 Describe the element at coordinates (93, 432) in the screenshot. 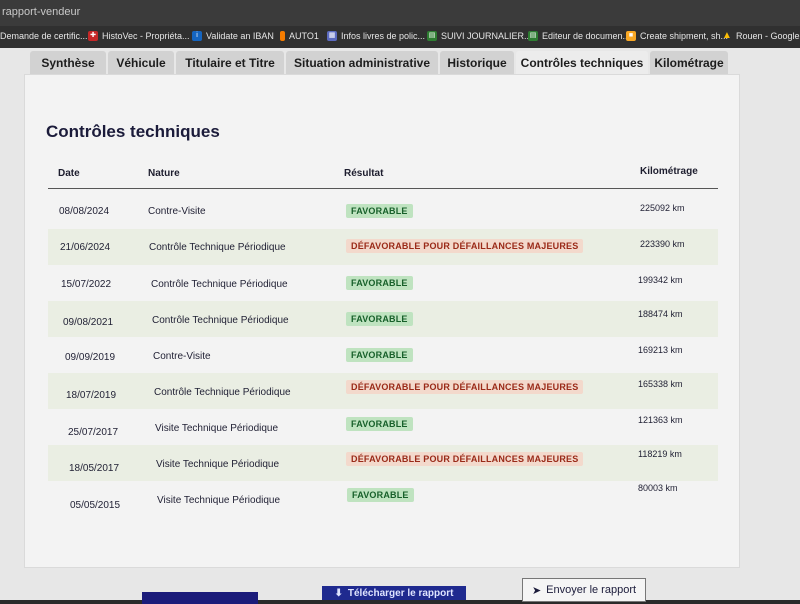

I see `row-date: 25/07/2017` at that location.